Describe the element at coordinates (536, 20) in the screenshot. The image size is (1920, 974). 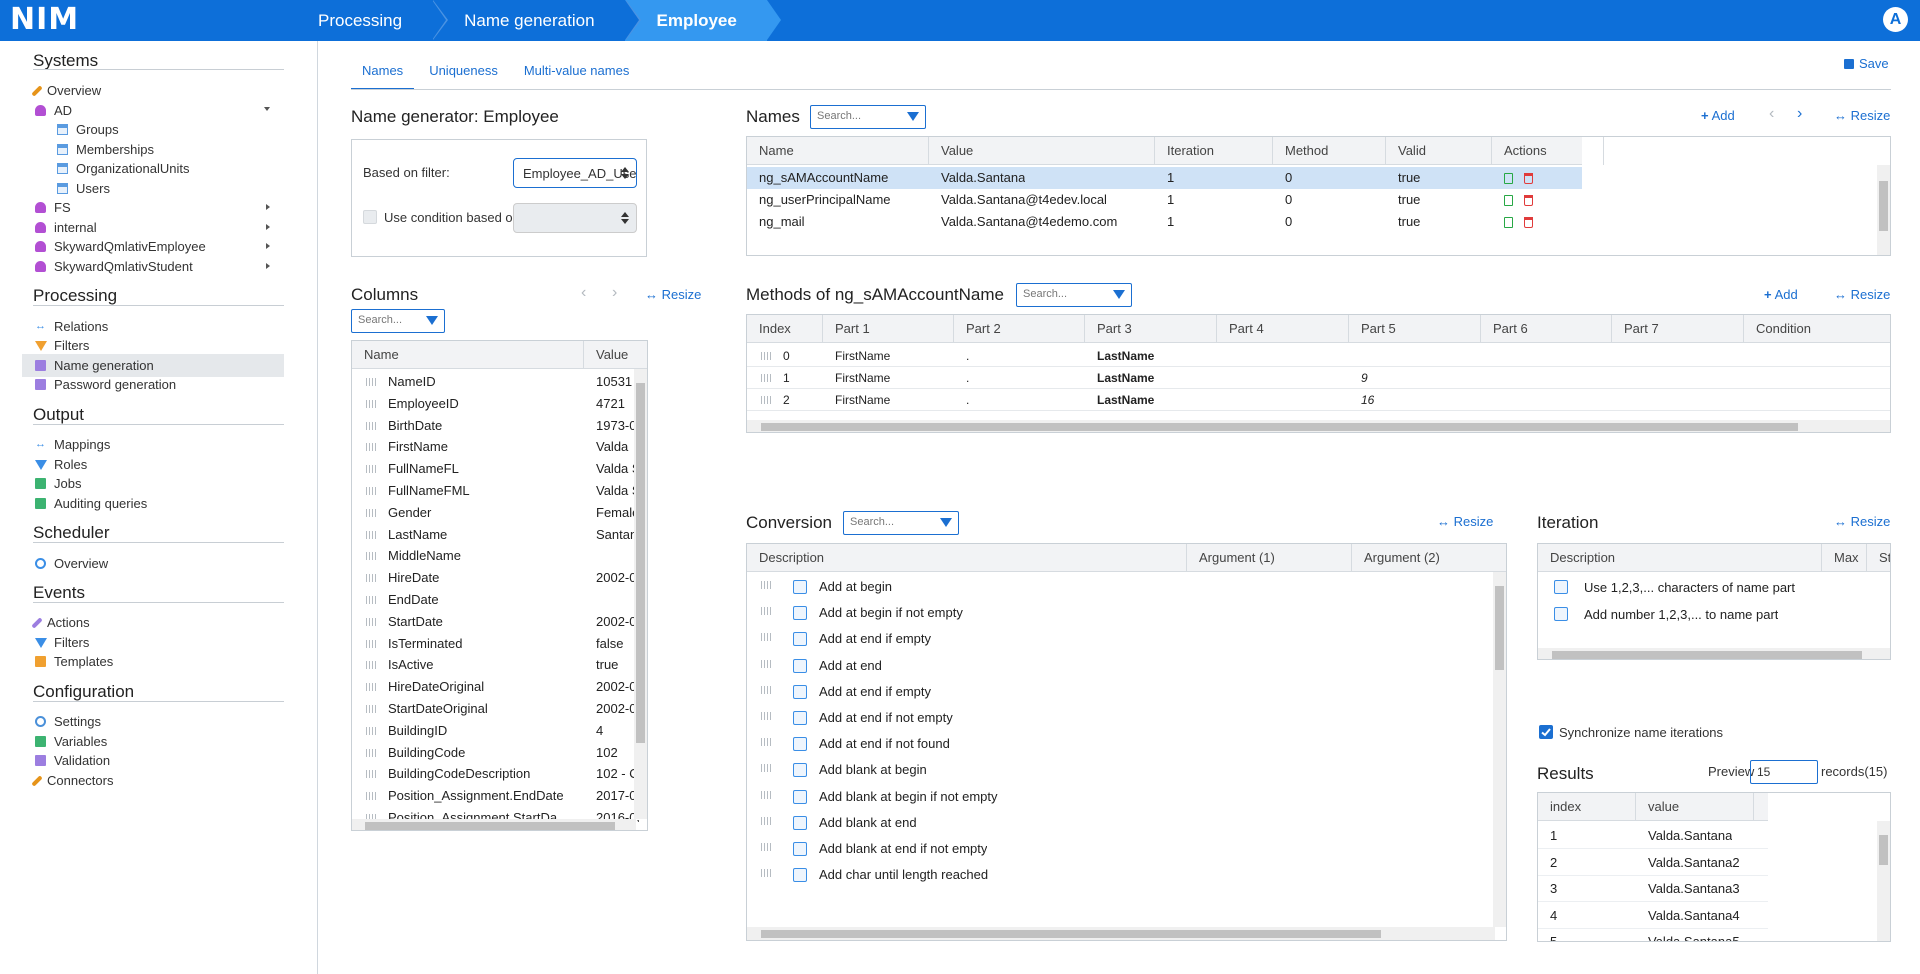
I see `breadcrumb-name-generation: Name generation` at that location.